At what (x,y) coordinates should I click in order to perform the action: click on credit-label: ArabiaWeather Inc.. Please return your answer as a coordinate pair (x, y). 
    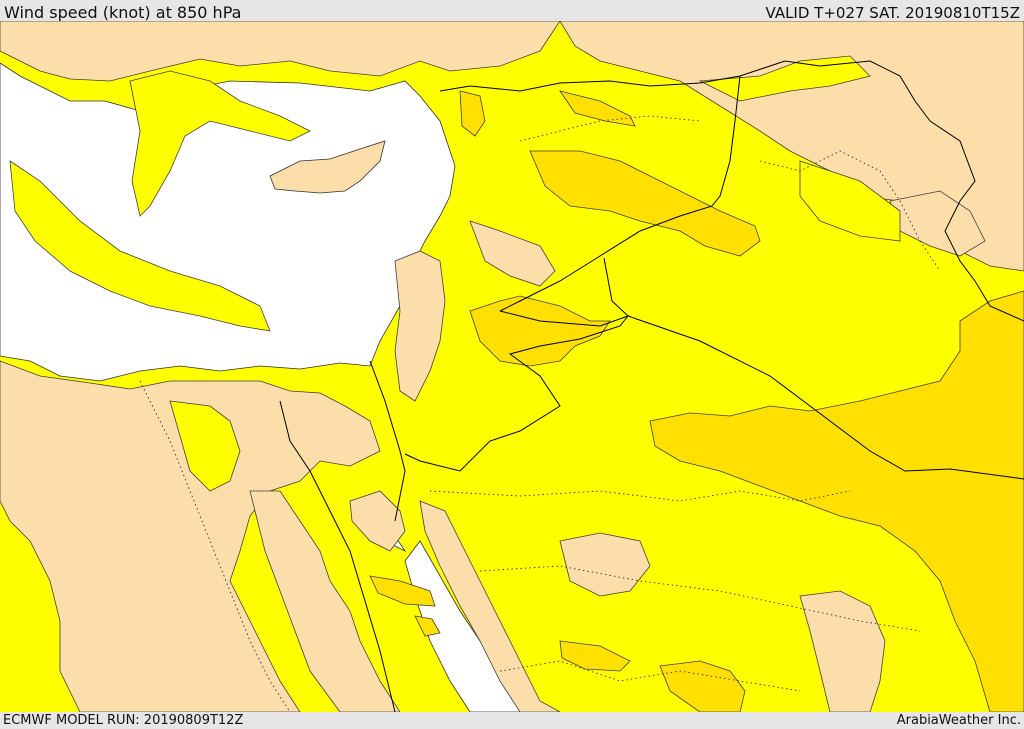
    Looking at the image, I should click on (958, 720).